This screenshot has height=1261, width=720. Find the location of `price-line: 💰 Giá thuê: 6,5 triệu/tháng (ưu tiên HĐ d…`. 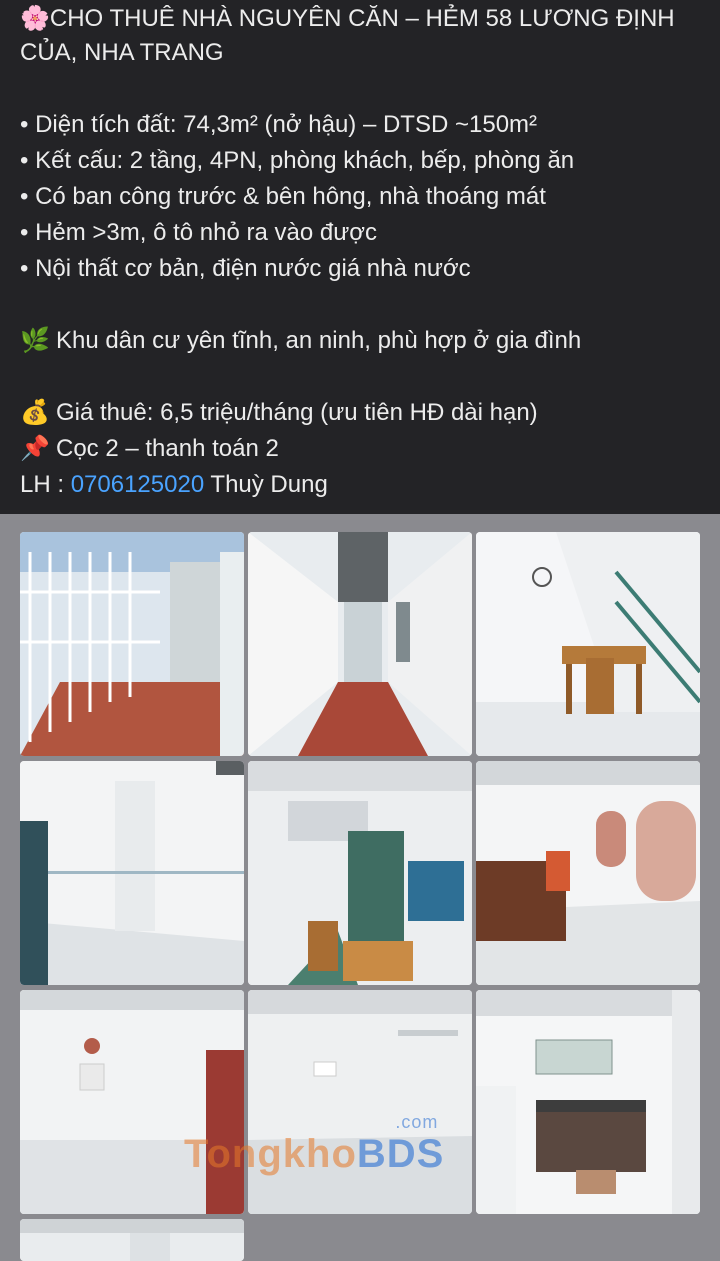

price-line: 💰 Giá thuê: 6,5 triệu/tháng (ưu tiên HĐ d… is located at coordinates (279, 412).